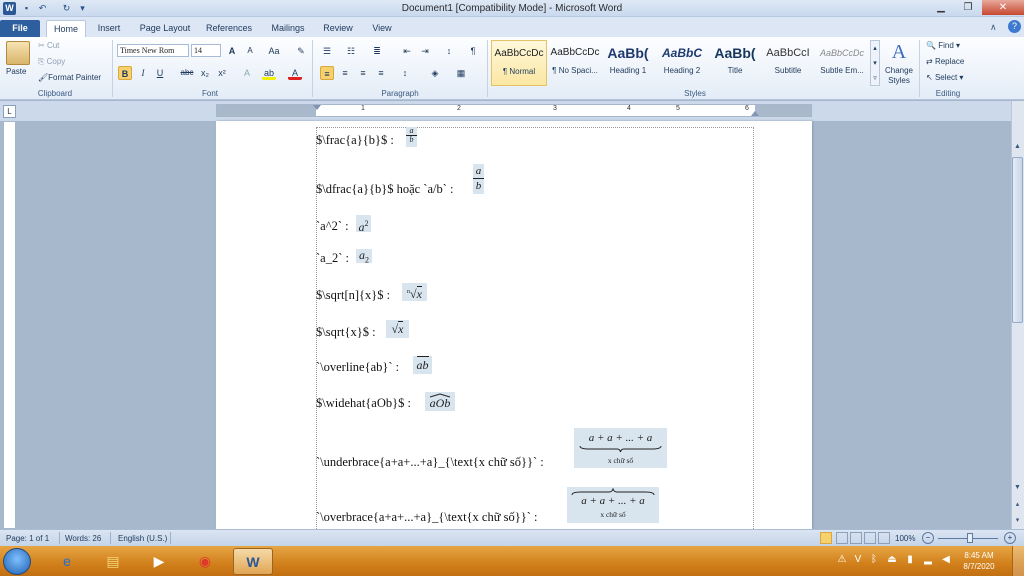  What do you see at coordinates (20, 28) in the screenshot?
I see `tab-file: File` at bounding box center [20, 28].